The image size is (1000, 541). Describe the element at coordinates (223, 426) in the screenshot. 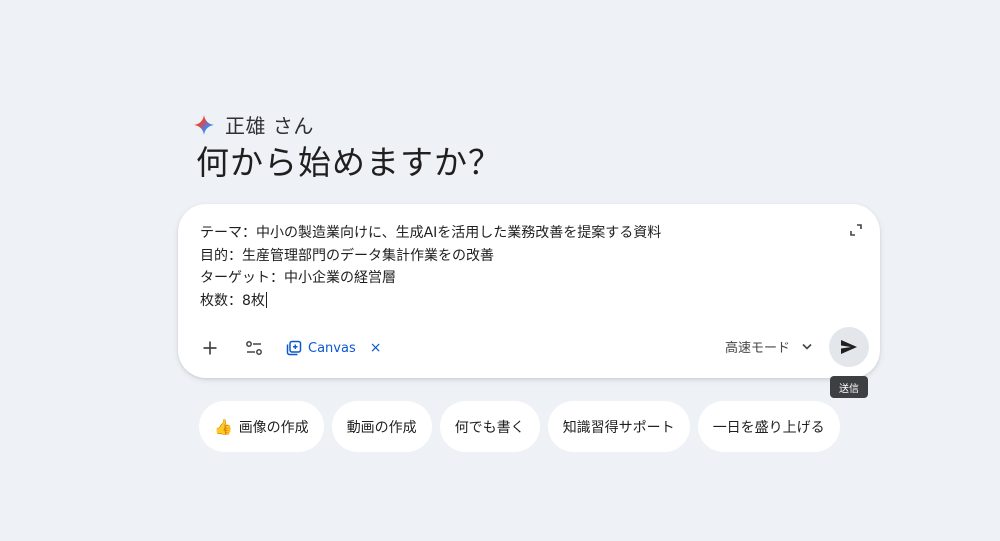

I see `thumbs-up-icon: 👍` at that location.